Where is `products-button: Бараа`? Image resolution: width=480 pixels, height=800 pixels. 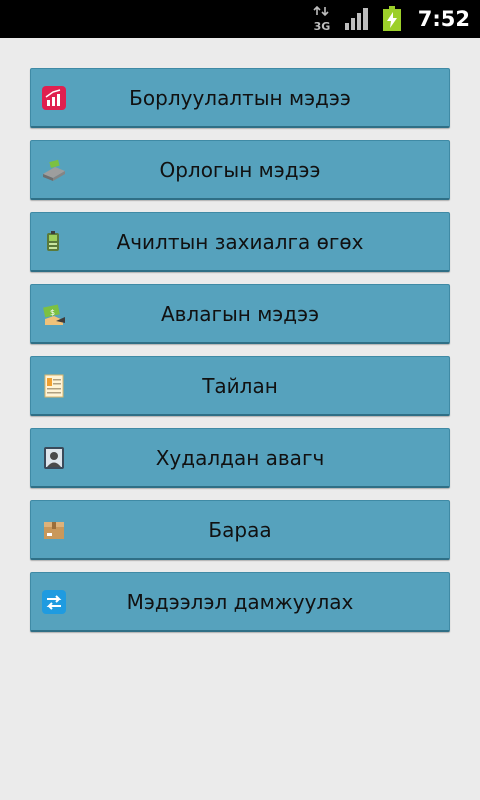 products-button: Бараа is located at coordinates (240, 530).